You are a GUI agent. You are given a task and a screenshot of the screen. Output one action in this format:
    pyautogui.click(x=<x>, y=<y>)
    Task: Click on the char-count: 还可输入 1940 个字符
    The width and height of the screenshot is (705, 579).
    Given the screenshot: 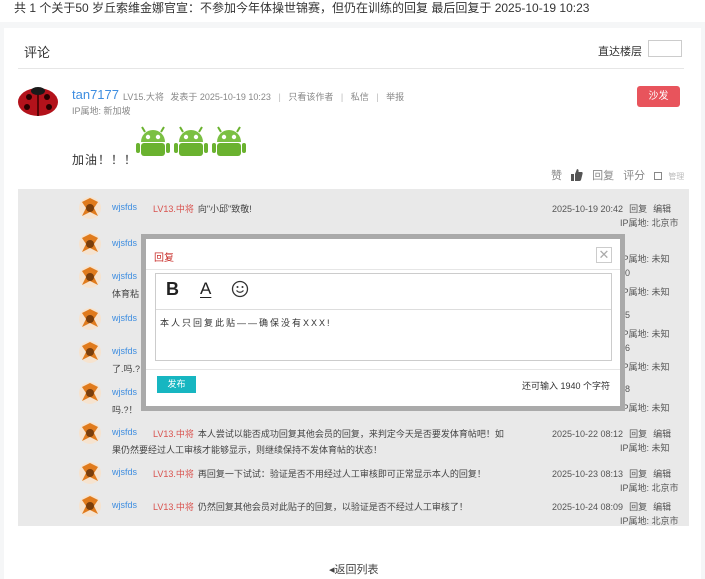 What is the action you would take?
    pyautogui.click(x=566, y=386)
    